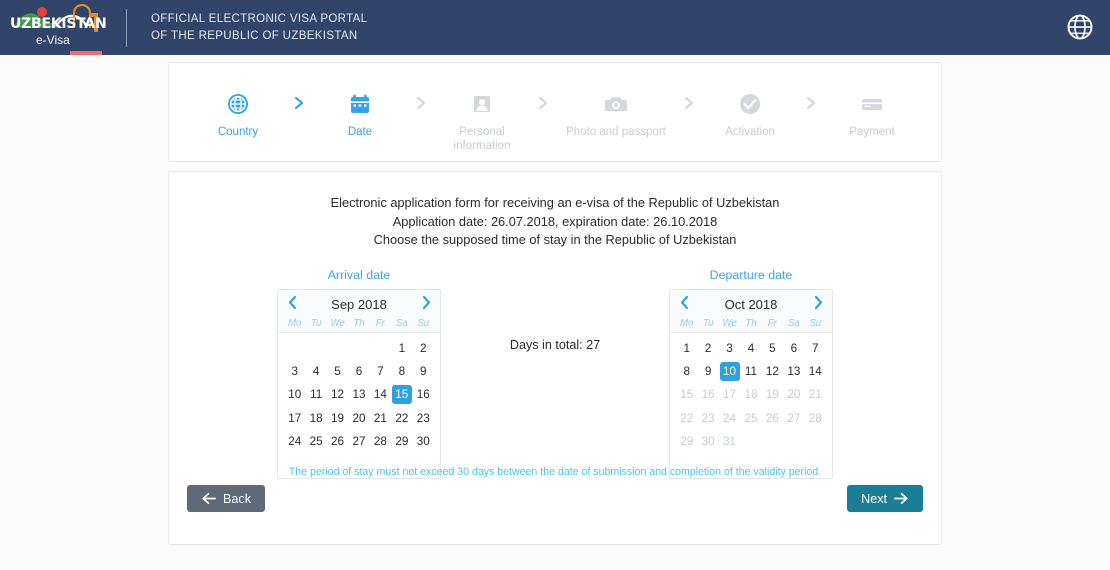 Image resolution: width=1110 pixels, height=570 pixels. I want to click on calendar-day: 19, so click(337, 418).